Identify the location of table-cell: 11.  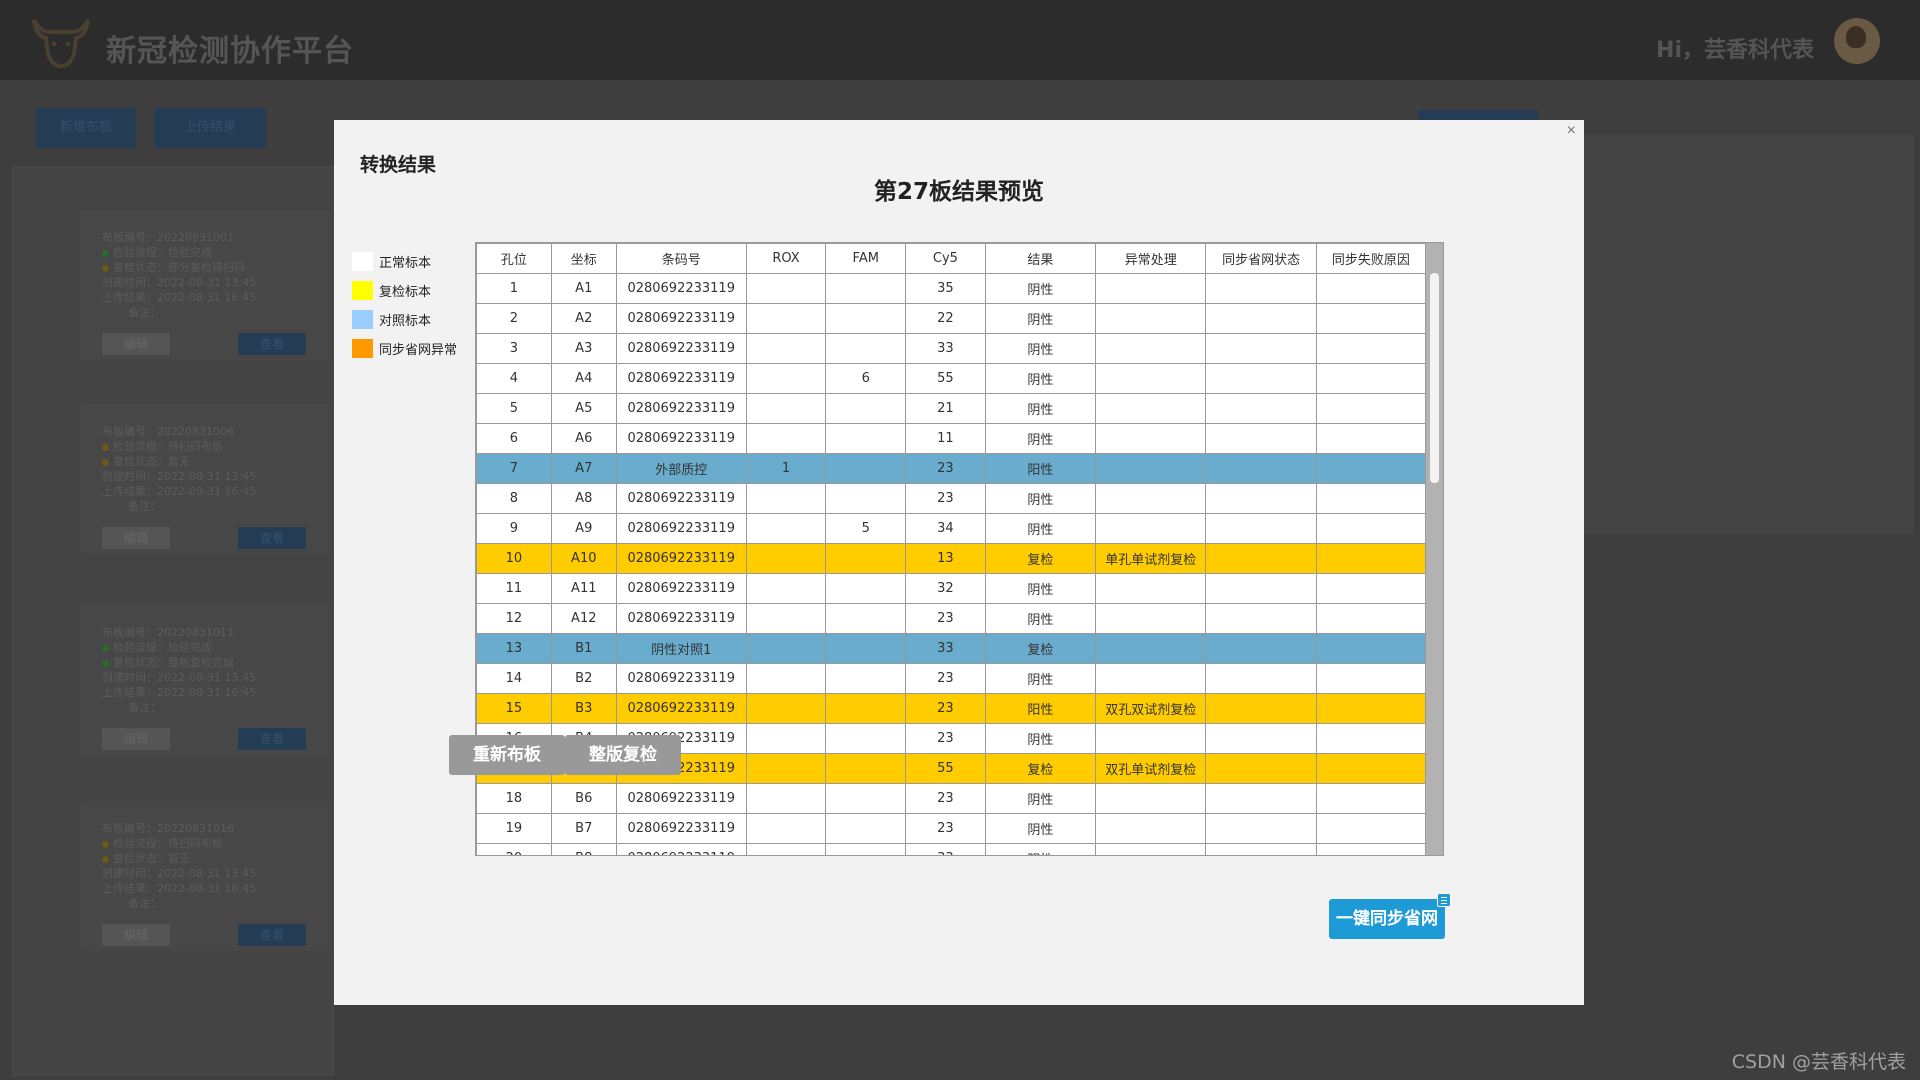
(514, 588).